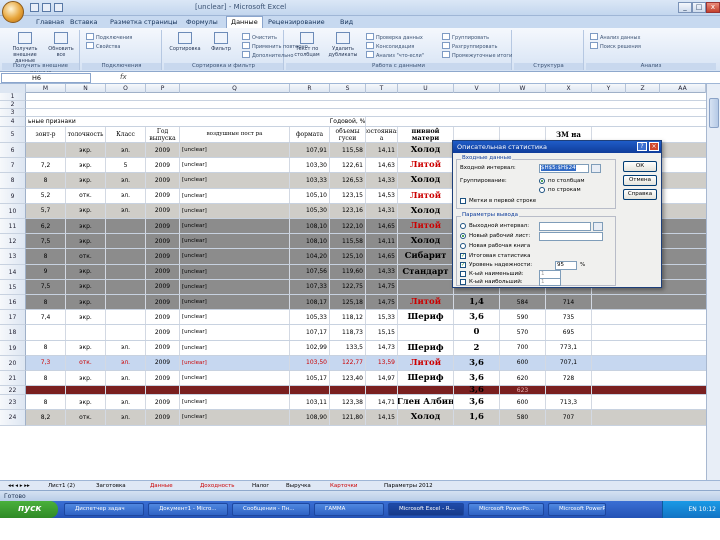 The image size is (720, 540). What do you see at coordinates (46, 150) in the screenshot?
I see `cell-m` at bounding box center [46, 150].